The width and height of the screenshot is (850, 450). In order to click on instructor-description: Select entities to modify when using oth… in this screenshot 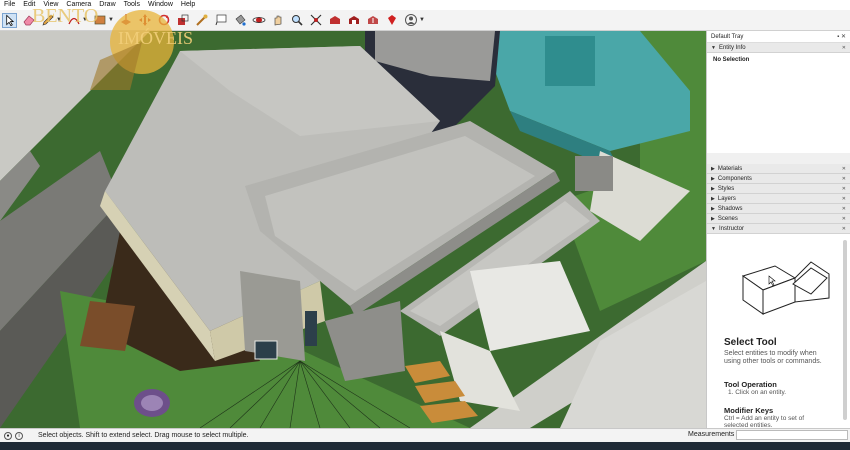, I will do `click(773, 357)`.